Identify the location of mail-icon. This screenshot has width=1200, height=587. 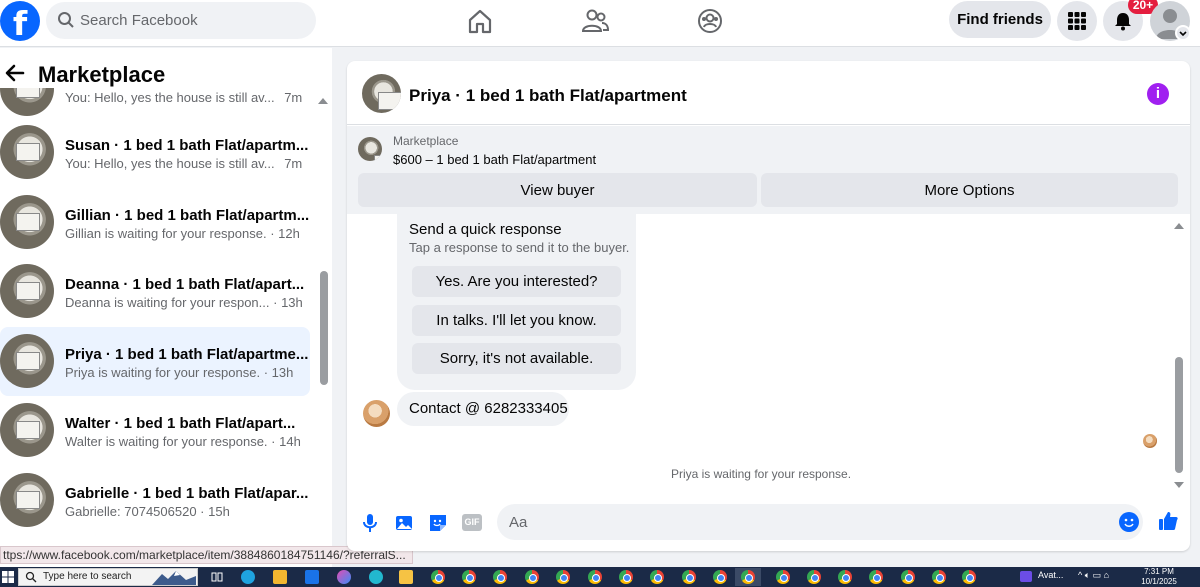
(312, 577).